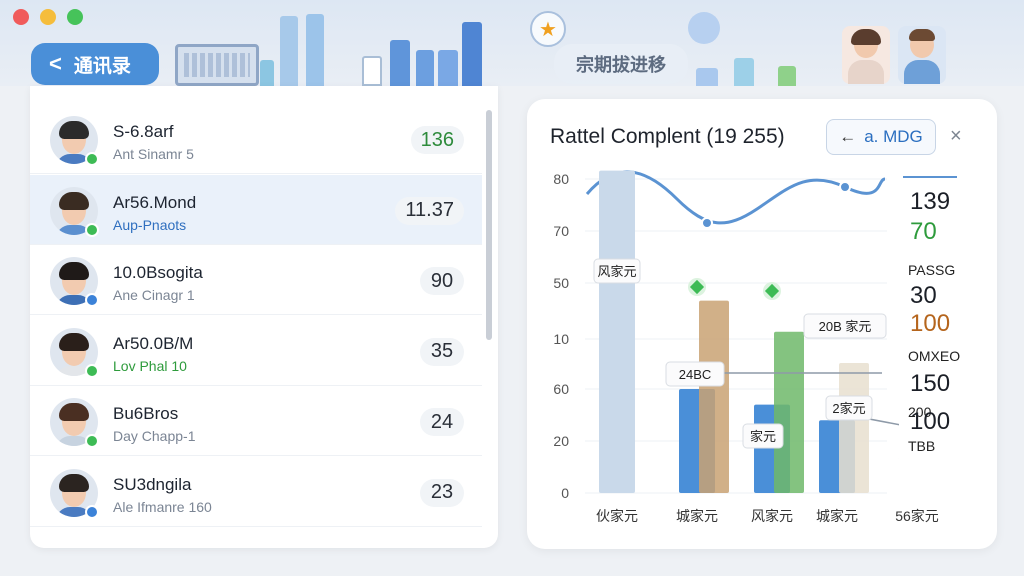 The width and height of the screenshot is (1024, 576). Describe the element at coordinates (561, 231) in the screenshot. I see `y-tick-label: 70` at that location.